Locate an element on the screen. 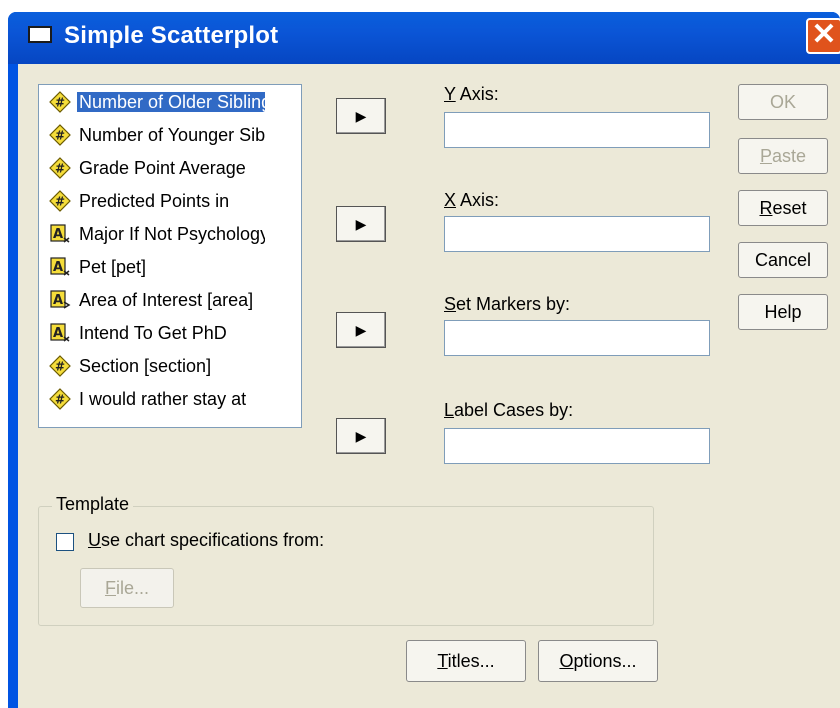 The image size is (840, 708). variable-label: Grade Point Average is located at coordinates (162, 168).